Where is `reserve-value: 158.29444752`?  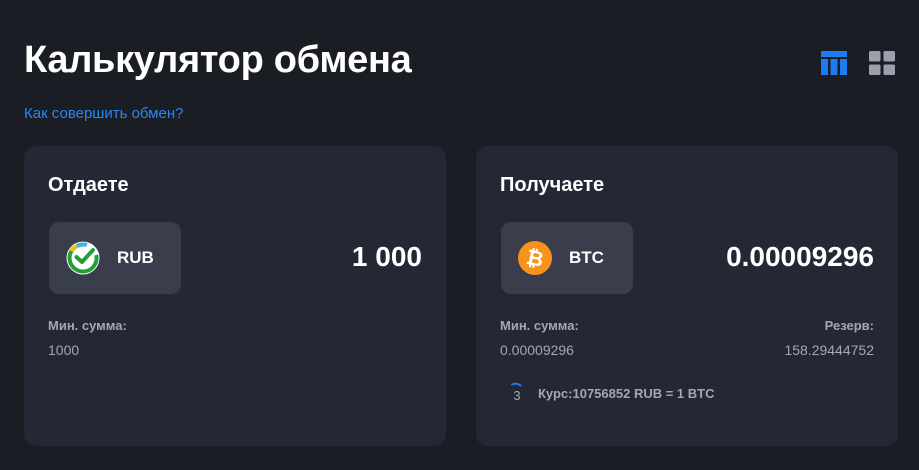 reserve-value: 158.29444752 is located at coordinates (829, 350).